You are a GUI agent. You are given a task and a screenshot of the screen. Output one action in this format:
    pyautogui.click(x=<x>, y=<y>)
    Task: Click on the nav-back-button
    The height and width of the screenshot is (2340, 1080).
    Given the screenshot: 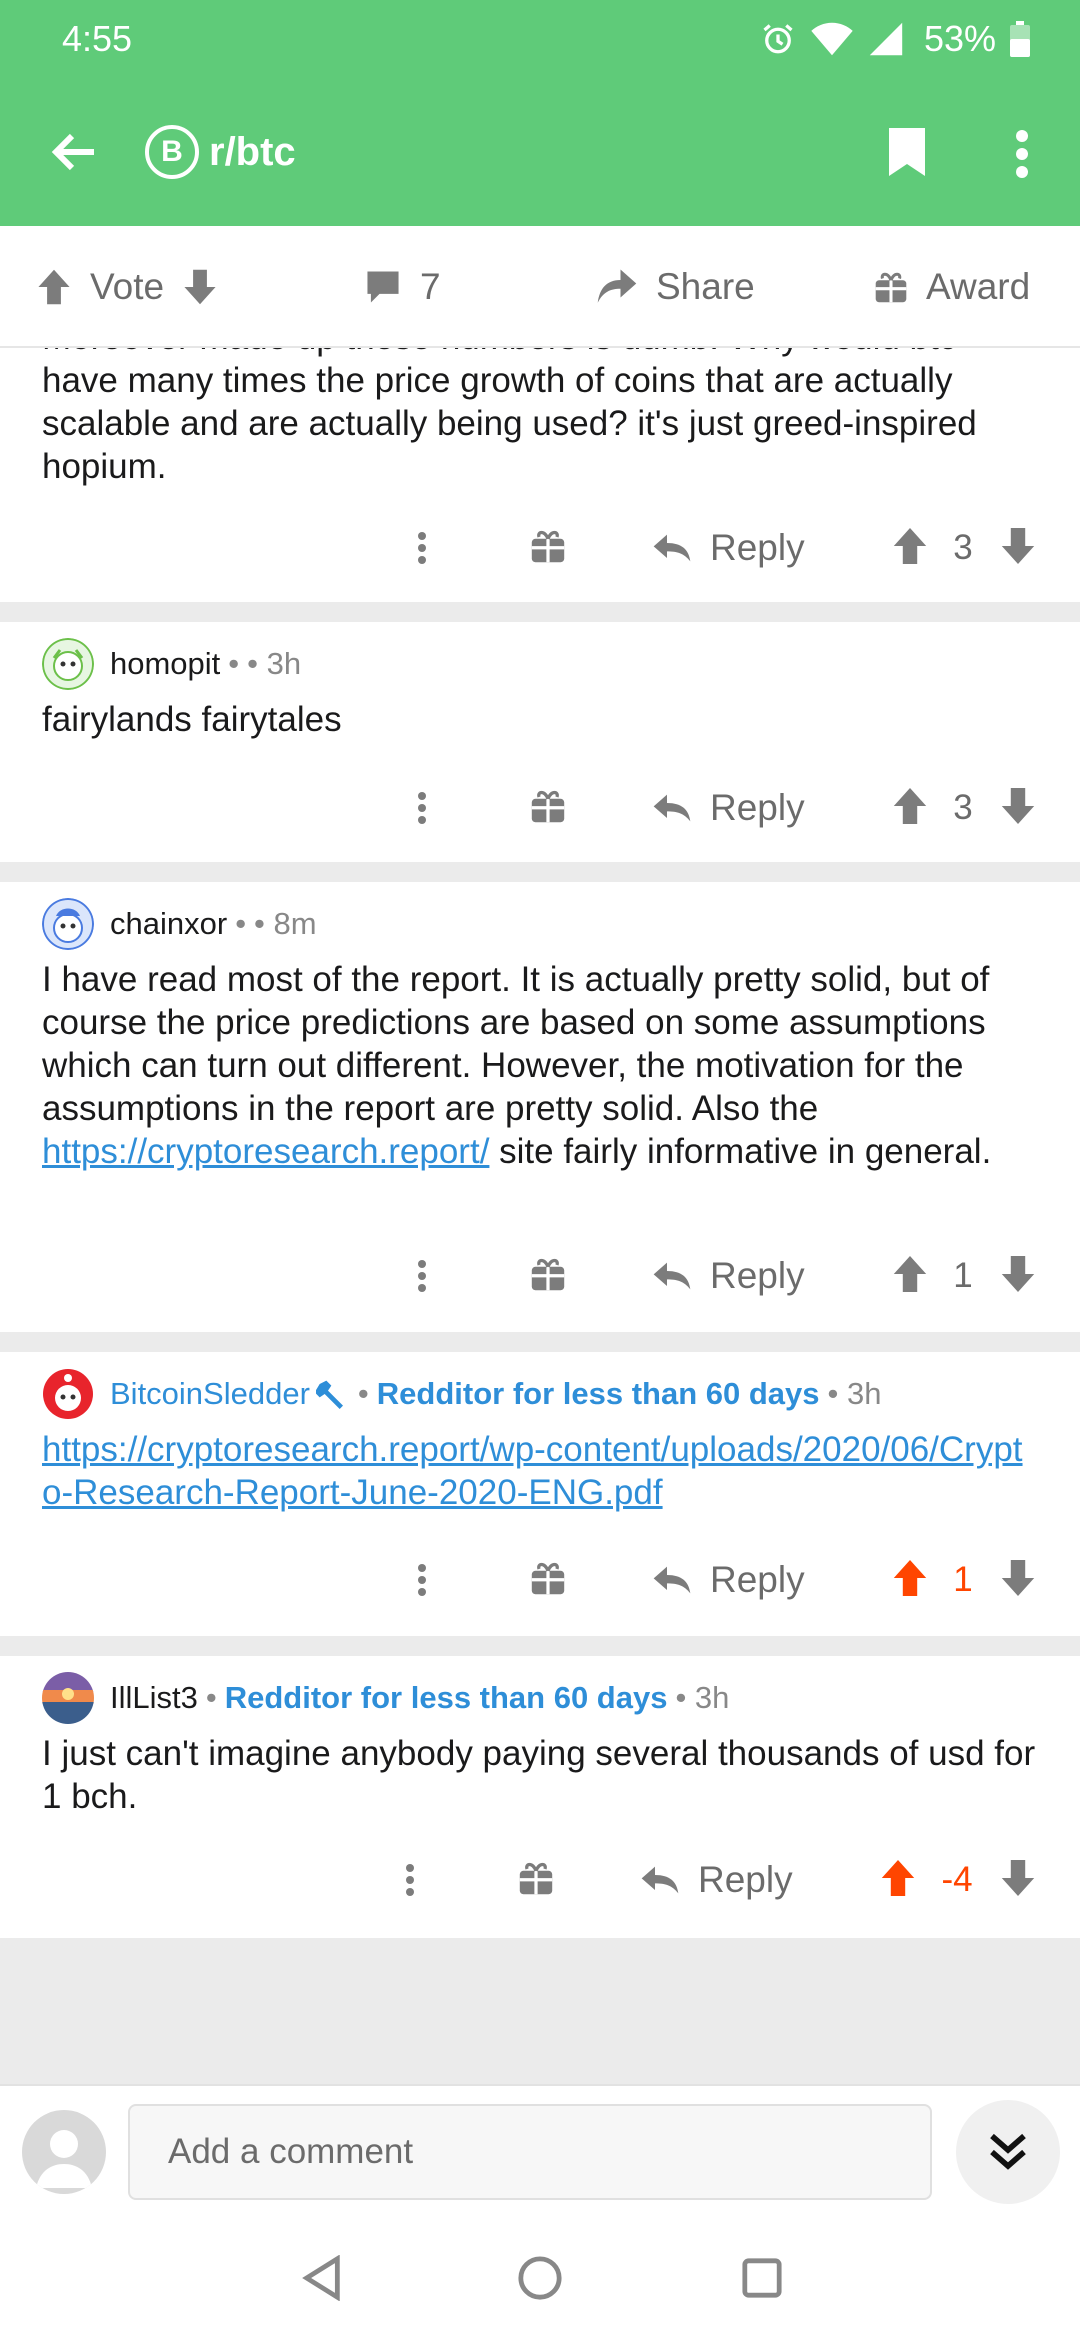 What is the action you would take?
    pyautogui.click(x=322, y=2278)
    